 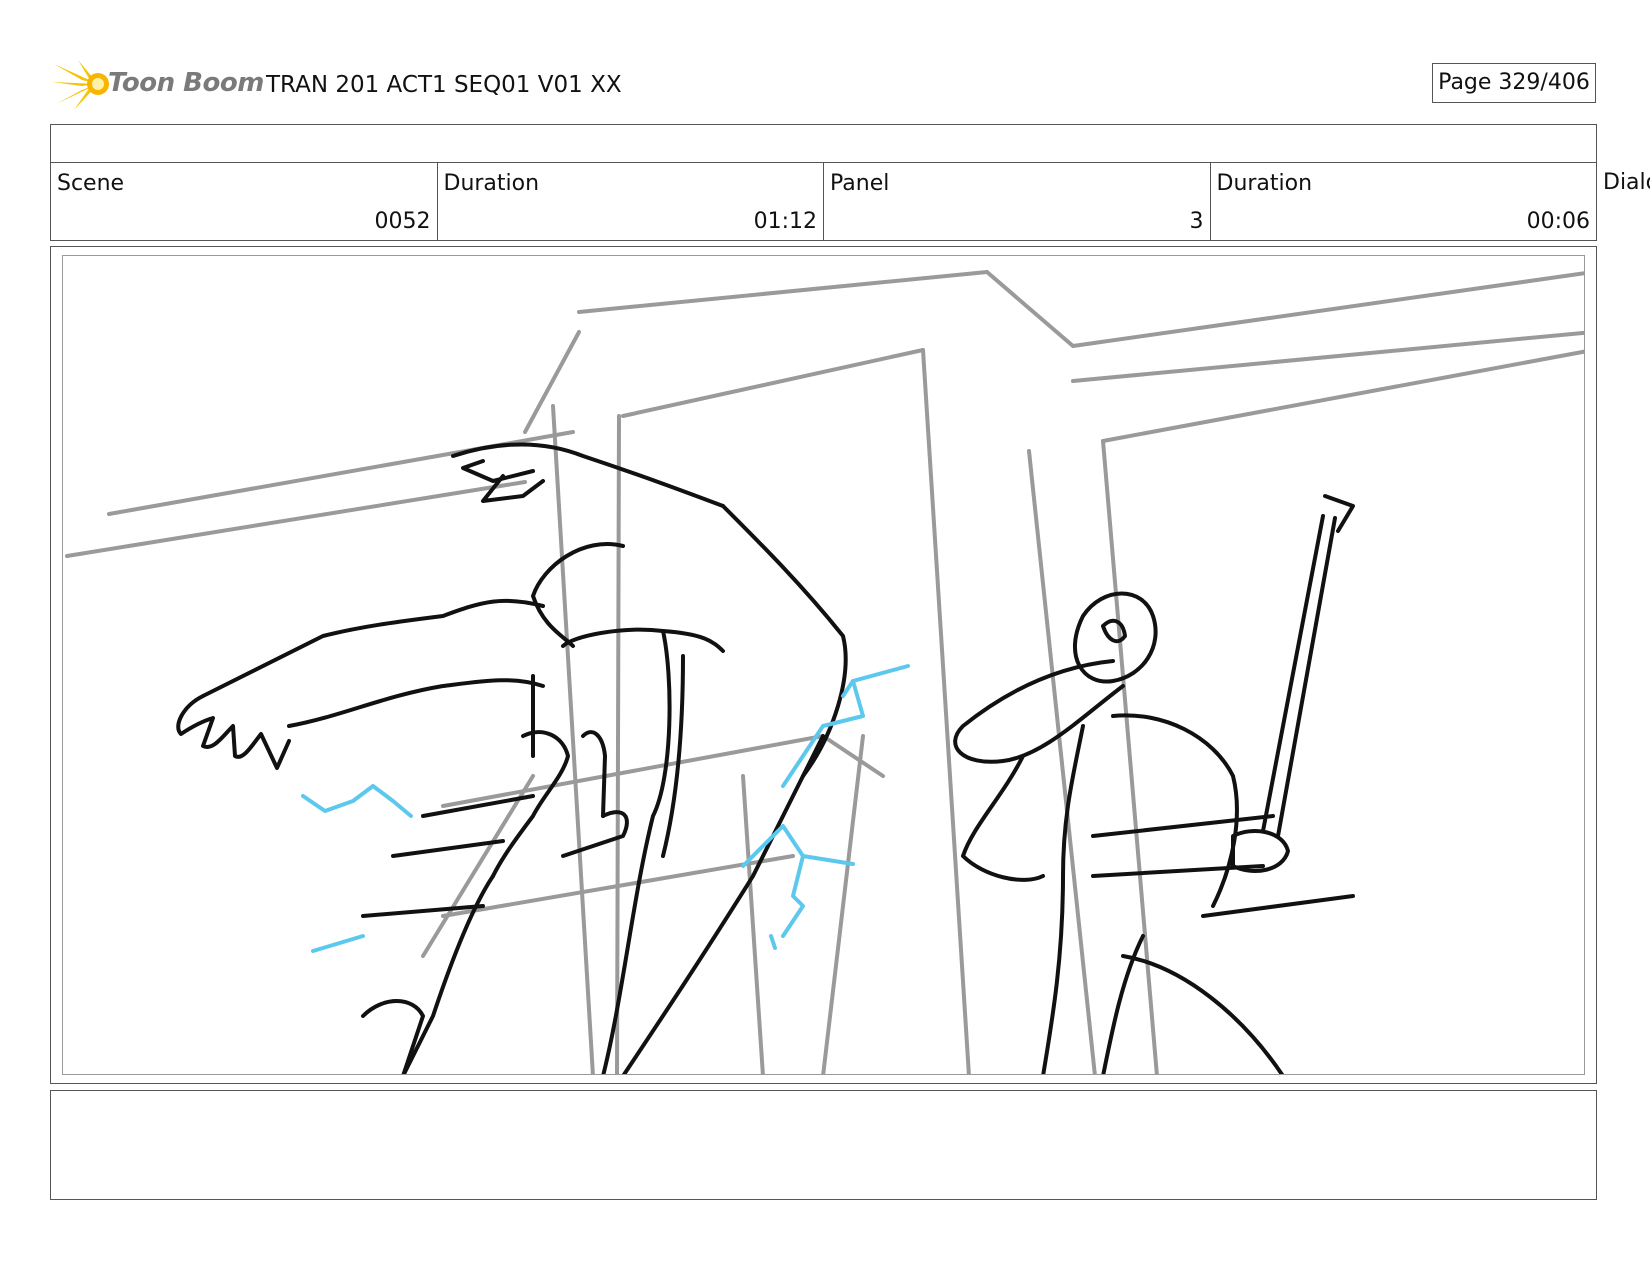 What do you see at coordinates (1264, 183) in the screenshot?
I see `panel-duration-label: Duration` at bounding box center [1264, 183].